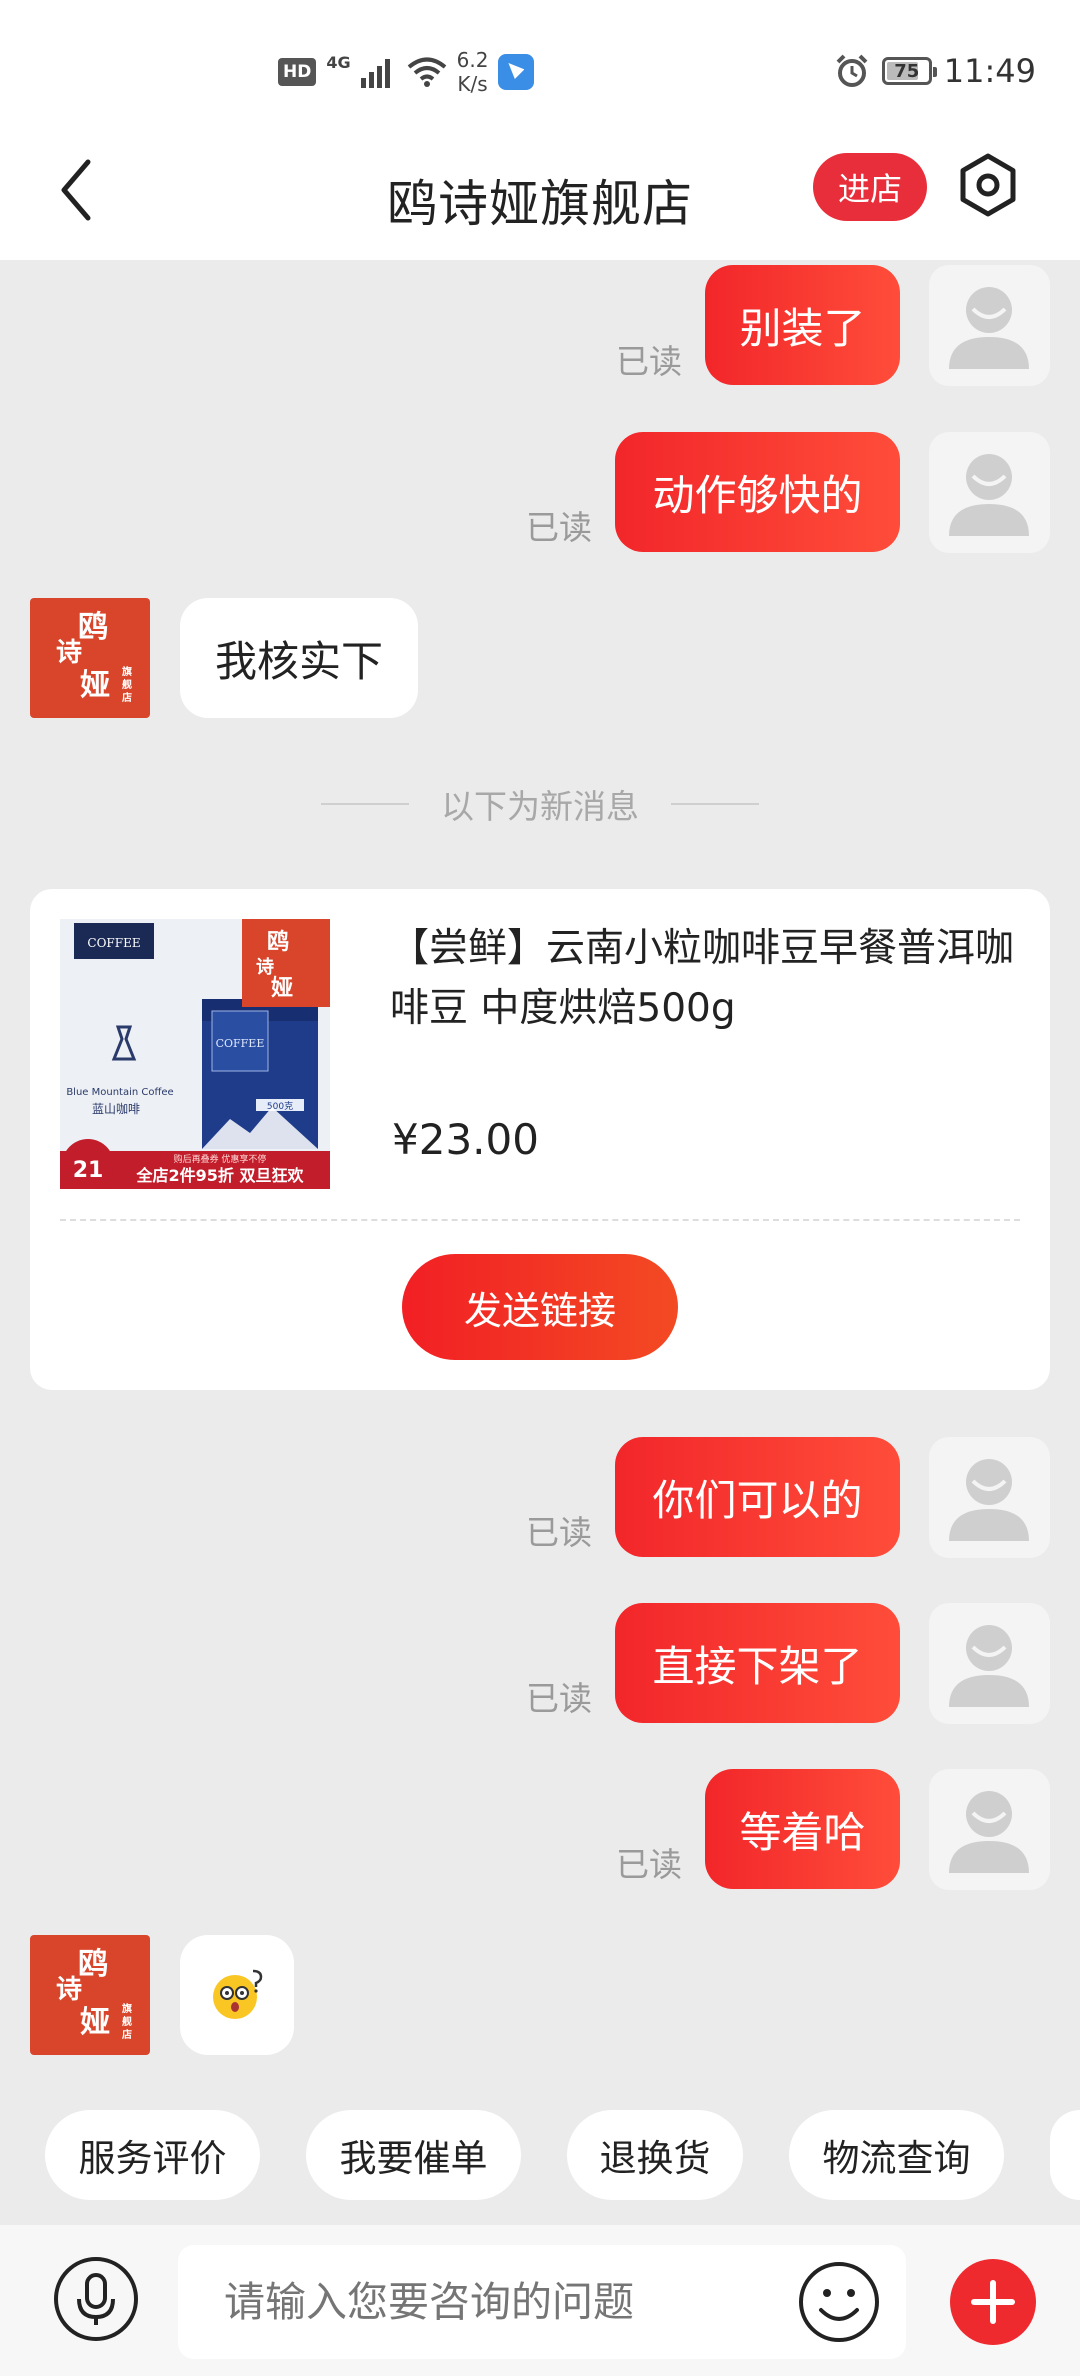  I want to click on clock: 11:49, so click(989, 71).